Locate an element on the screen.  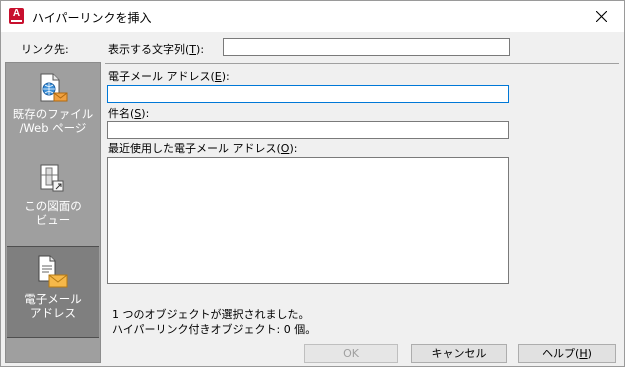
subject-label: 件名(S): is located at coordinates (129, 113).